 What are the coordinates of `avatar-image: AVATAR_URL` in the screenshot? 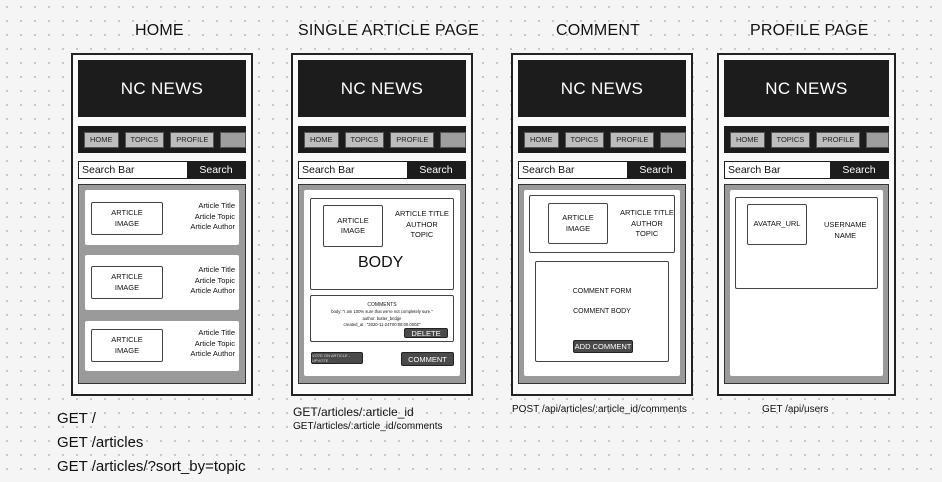 It's located at (777, 224).